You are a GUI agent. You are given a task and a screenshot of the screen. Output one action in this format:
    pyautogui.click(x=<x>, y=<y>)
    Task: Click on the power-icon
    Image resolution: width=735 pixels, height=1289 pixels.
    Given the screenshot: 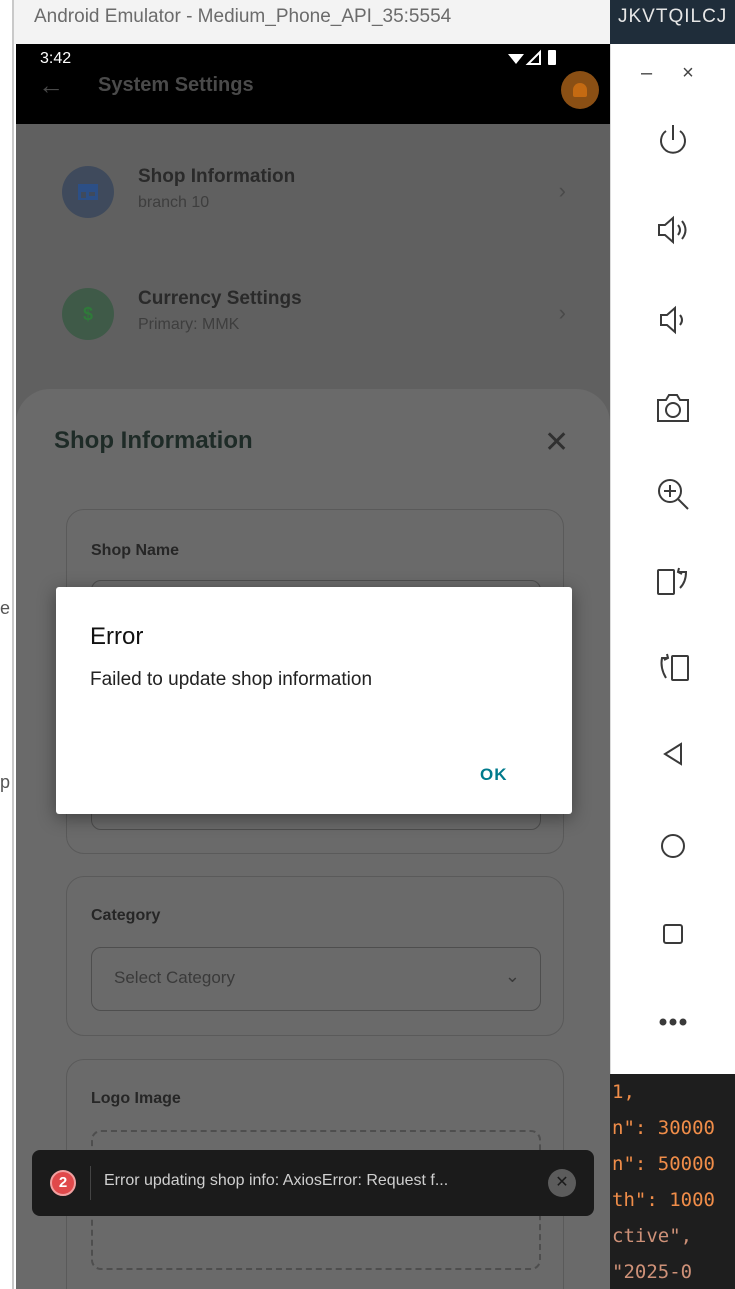 What is the action you would take?
    pyautogui.click(x=673, y=140)
    